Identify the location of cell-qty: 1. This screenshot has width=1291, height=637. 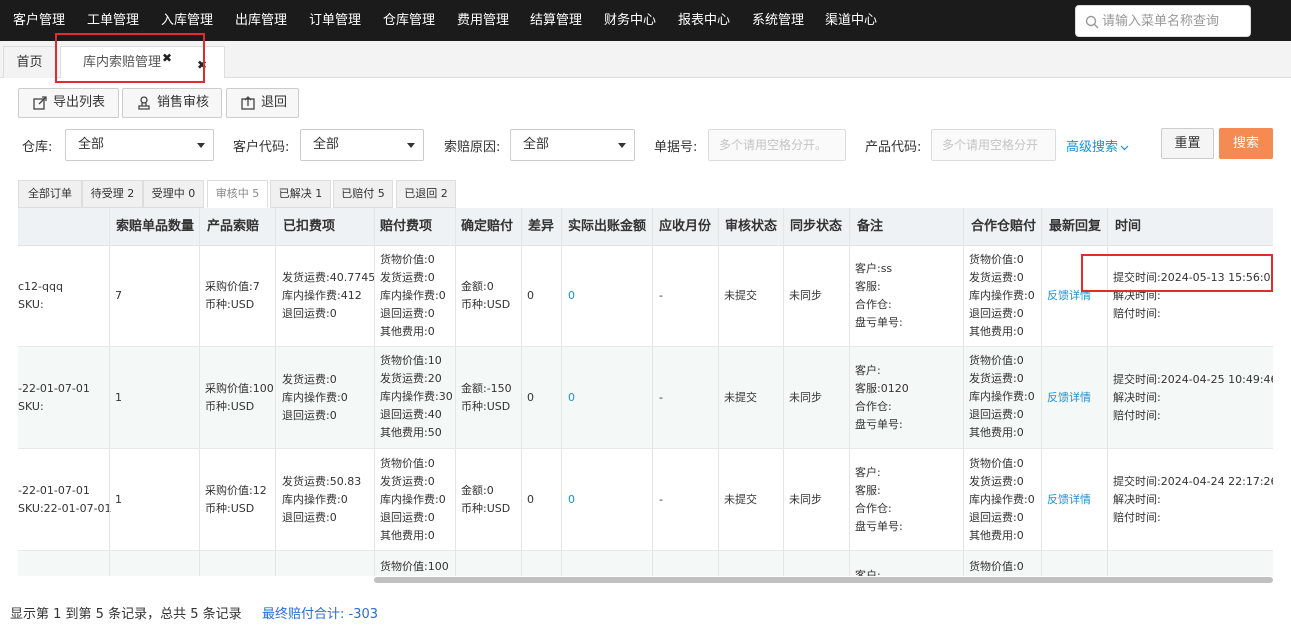
(118, 499).